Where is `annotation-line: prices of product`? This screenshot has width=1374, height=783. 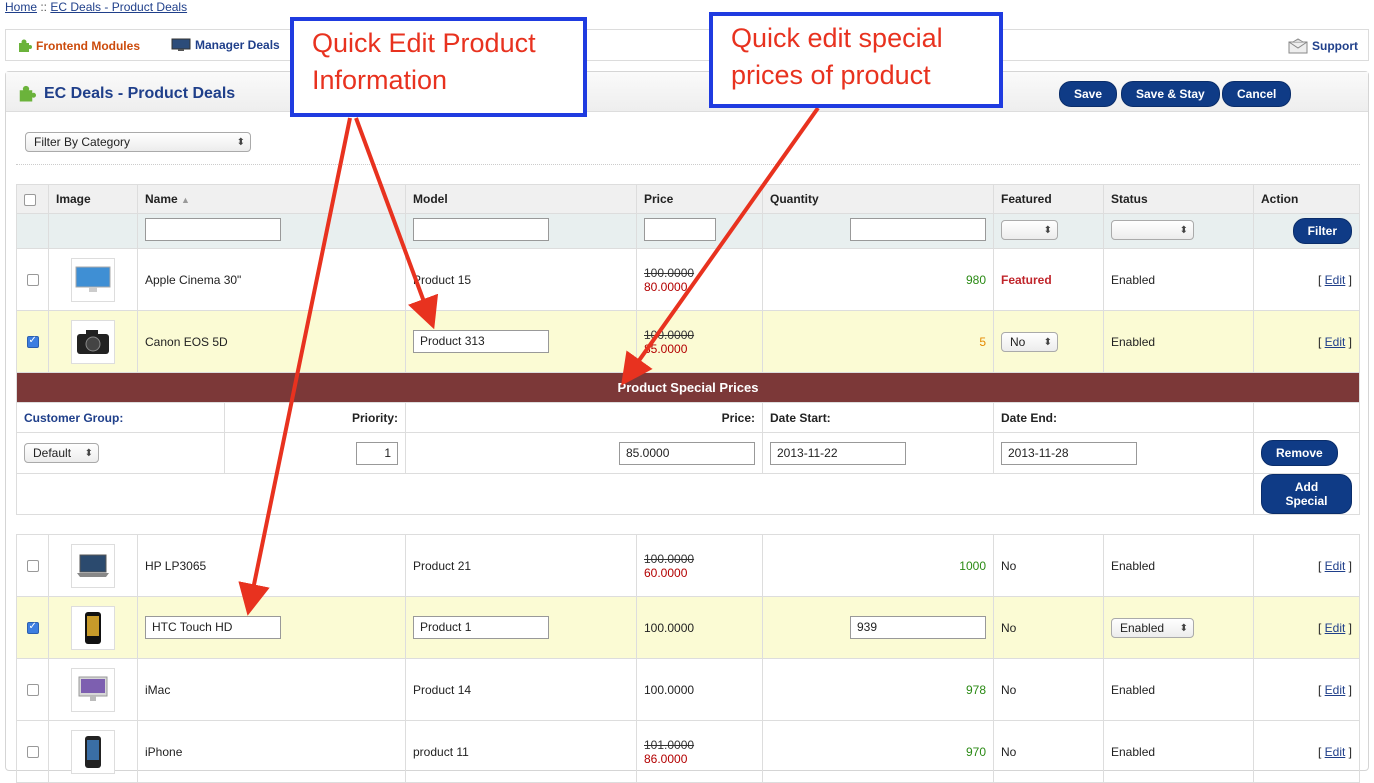 annotation-line: prices of product is located at coordinates (831, 75).